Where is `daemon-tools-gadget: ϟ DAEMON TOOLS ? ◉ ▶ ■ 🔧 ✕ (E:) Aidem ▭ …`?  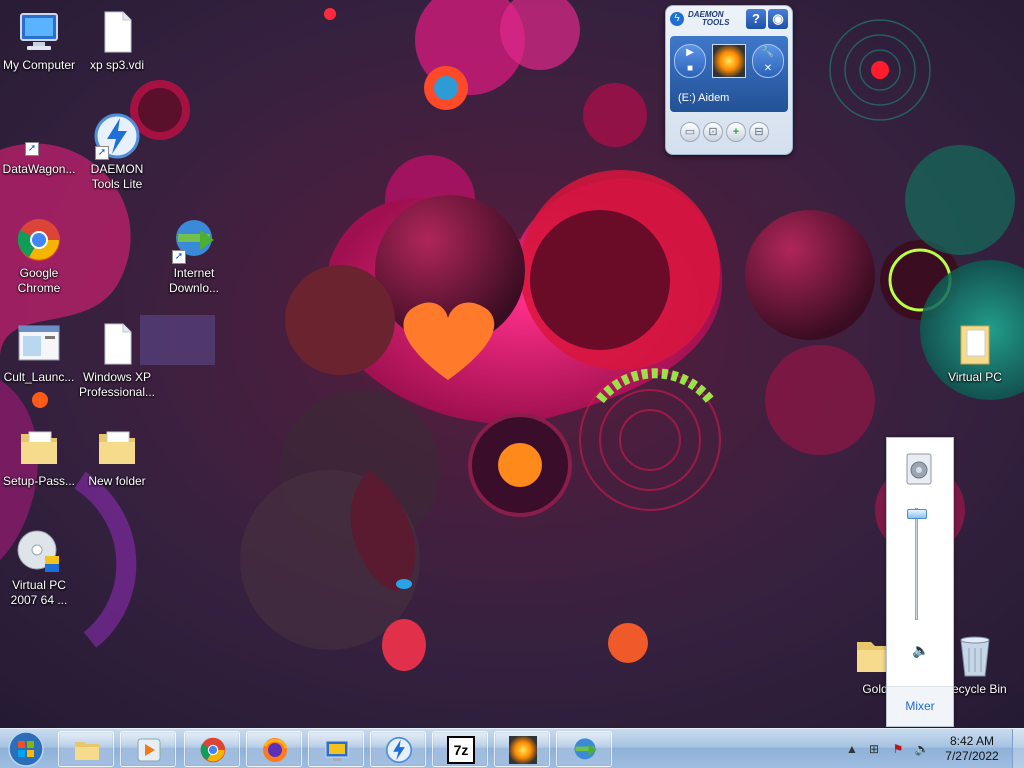
daemon-tools-gadget: ϟ DAEMON TOOLS ? ◉ ▶ ■ 🔧 ✕ (E:) Aidem ▭ … is located at coordinates (729, 80).